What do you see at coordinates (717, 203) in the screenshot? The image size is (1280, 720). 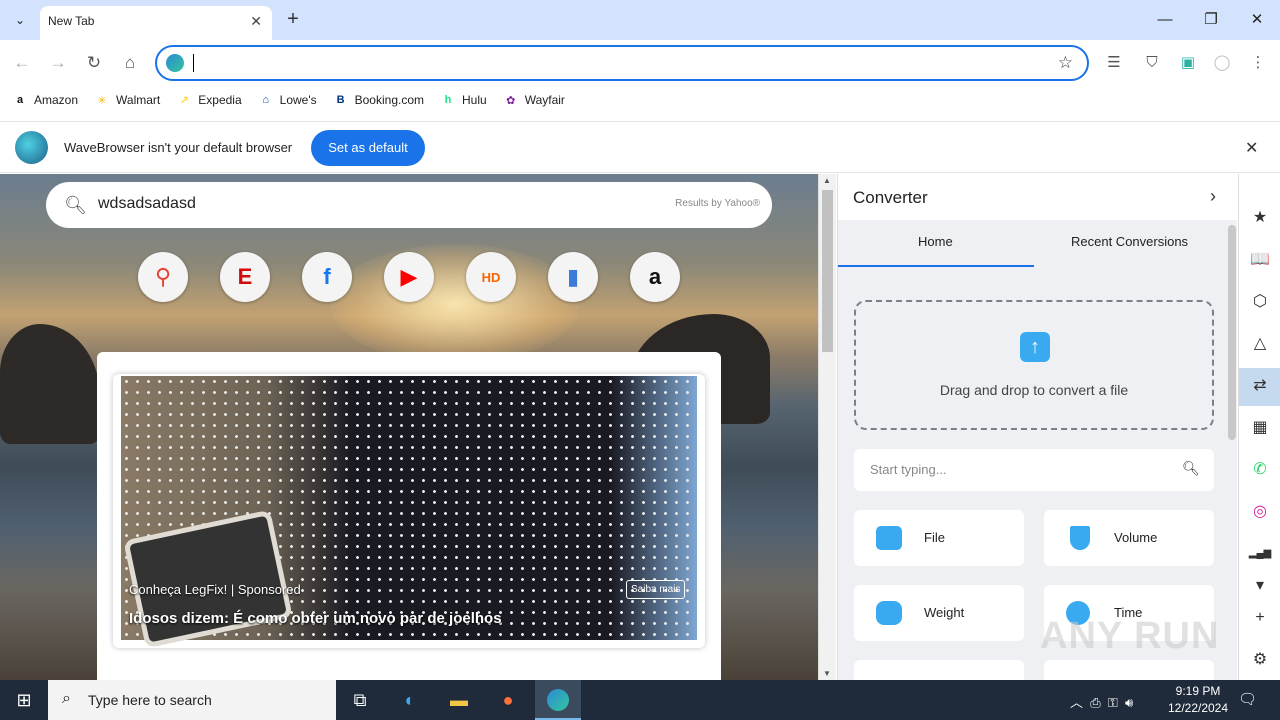 I see `search-provider-label: Results by Yahoo®` at bounding box center [717, 203].